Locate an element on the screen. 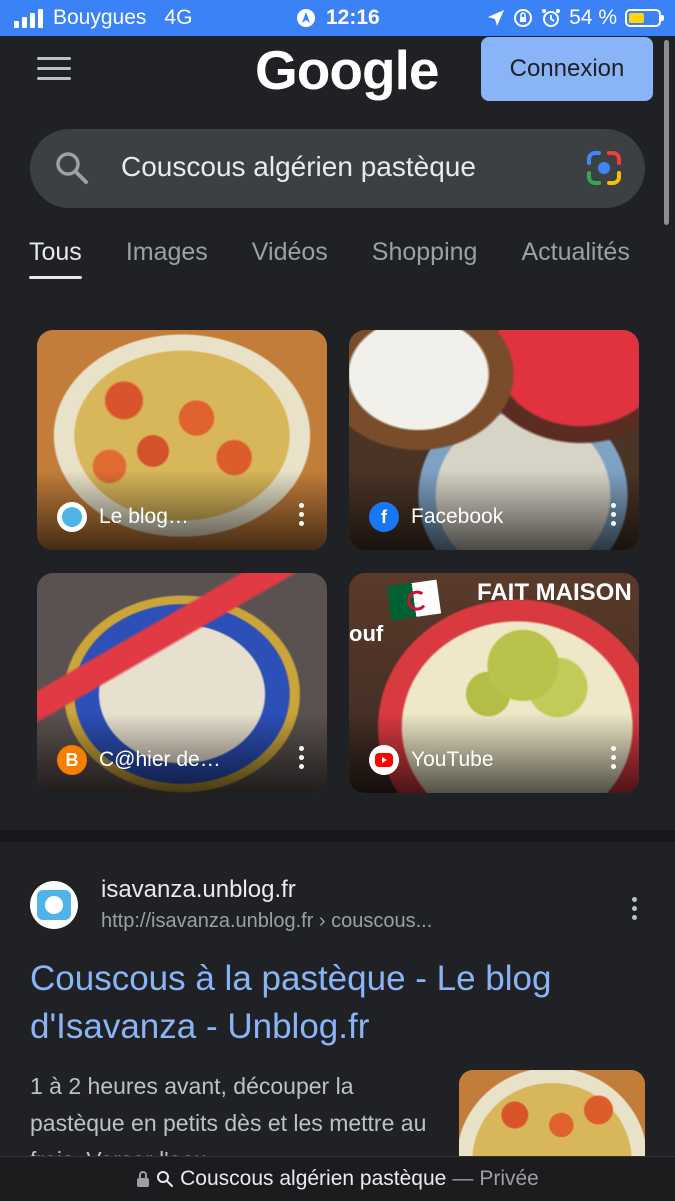 This screenshot has height=1201, width=675. video-overlay-side: ouf is located at coordinates (366, 633).